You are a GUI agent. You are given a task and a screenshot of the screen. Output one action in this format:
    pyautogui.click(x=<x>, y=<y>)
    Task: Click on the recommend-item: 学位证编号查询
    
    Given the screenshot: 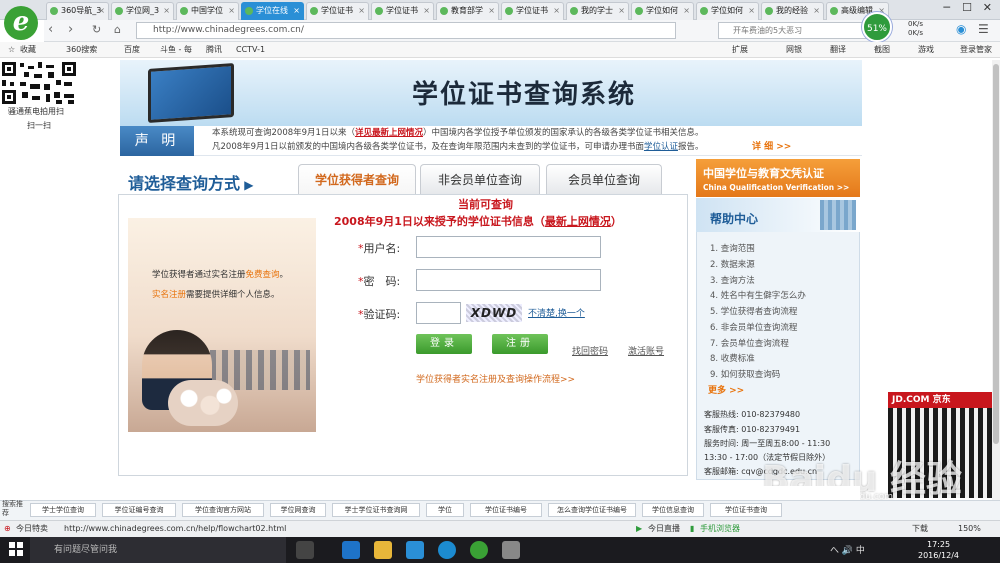 What is the action you would take?
    pyautogui.click(x=139, y=510)
    